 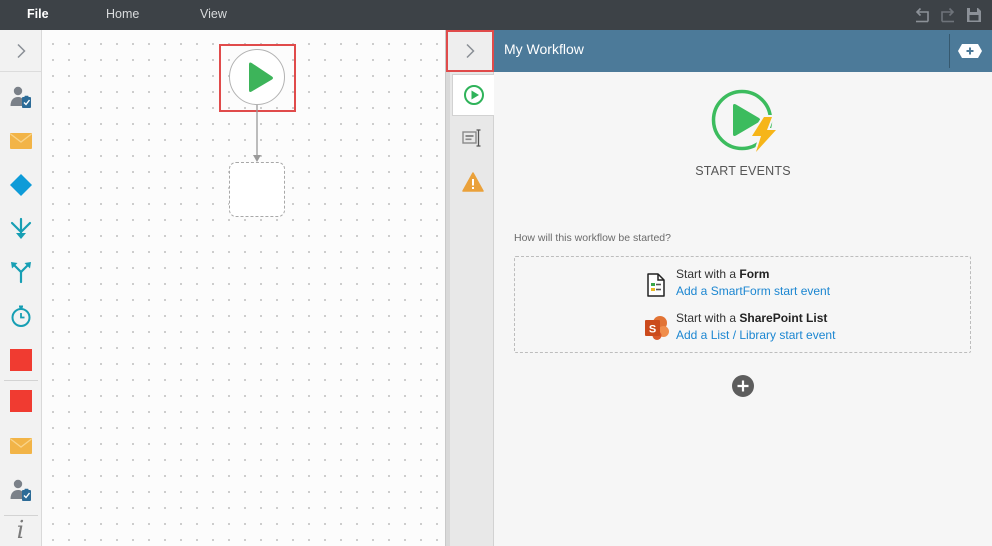 What do you see at coordinates (592, 238) in the screenshot?
I see `start-question: How will this workflow be started?` at bounding box center [592, 238].